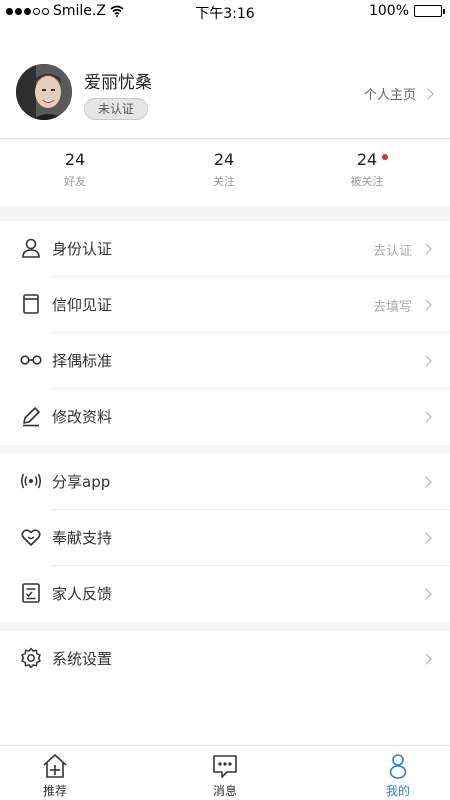 This screenshot has height=800, width=450. I want to click on message-icon, so click(225, 766).